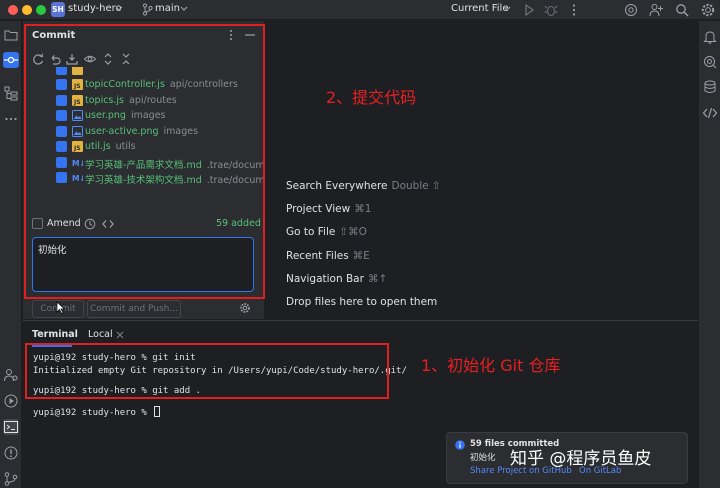 This screenshot has width=720, height=488. Describe the element at coordinates (710, 87) in the screenshot. I see `database-icon` at that location.